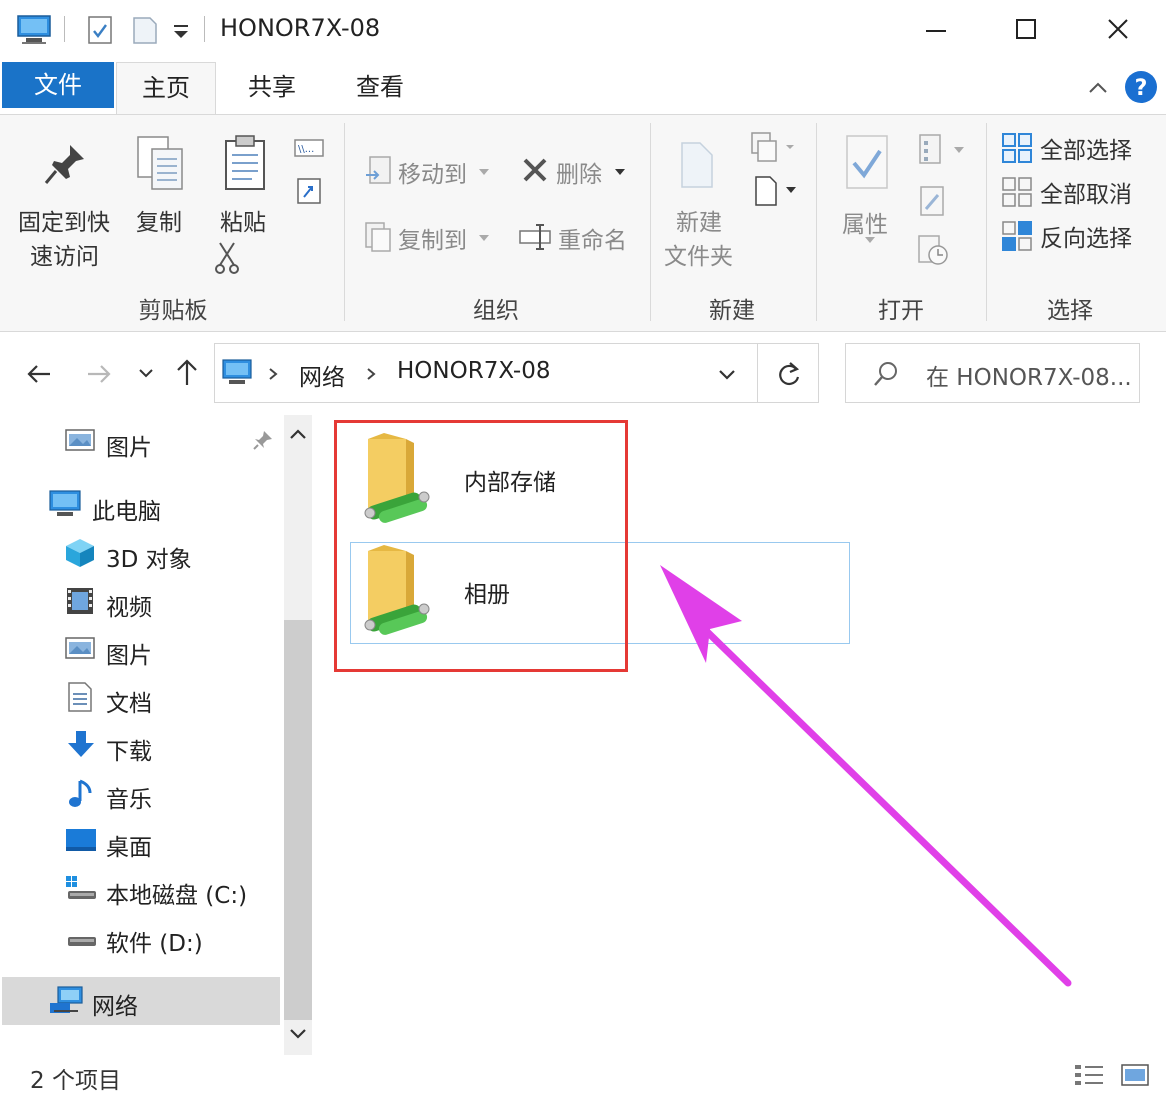 Image resolution: width=1166 pixels, height=1100 pixels. I want to click on music-icon, so click(81, 793).